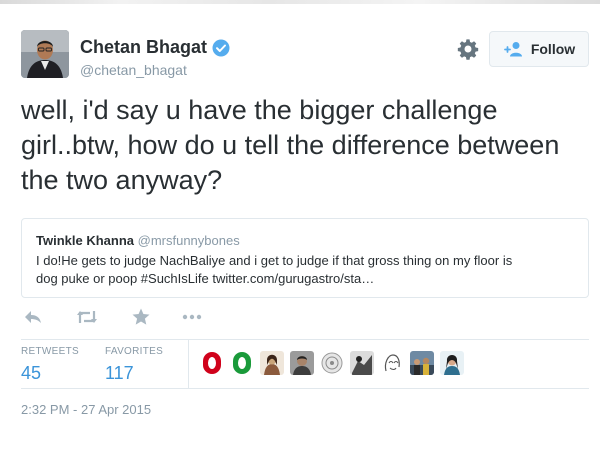 The height and width of the screenshot is (450, 600). I want to click on follow-button: Follow, so click(539, 49).